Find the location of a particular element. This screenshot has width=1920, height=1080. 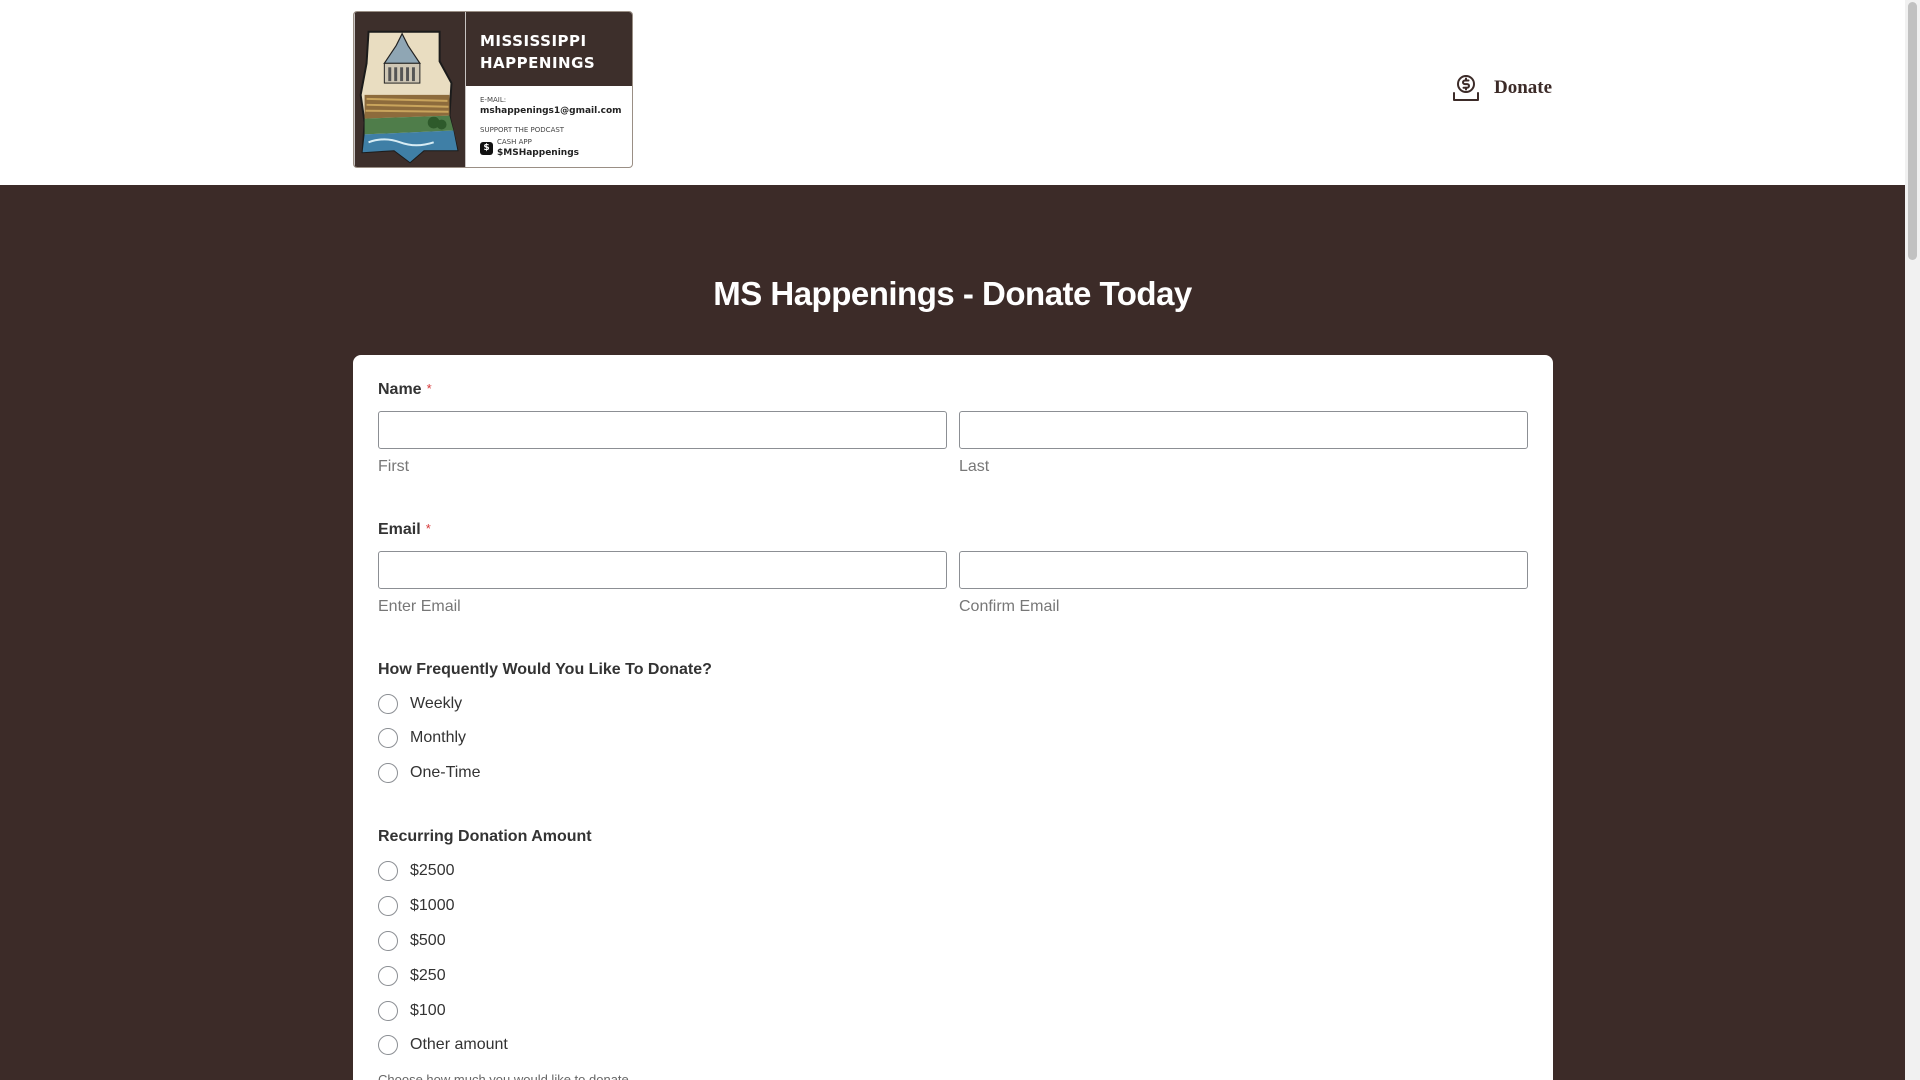

donate-nav-label: Donate is located at coordinates (1523, 87).